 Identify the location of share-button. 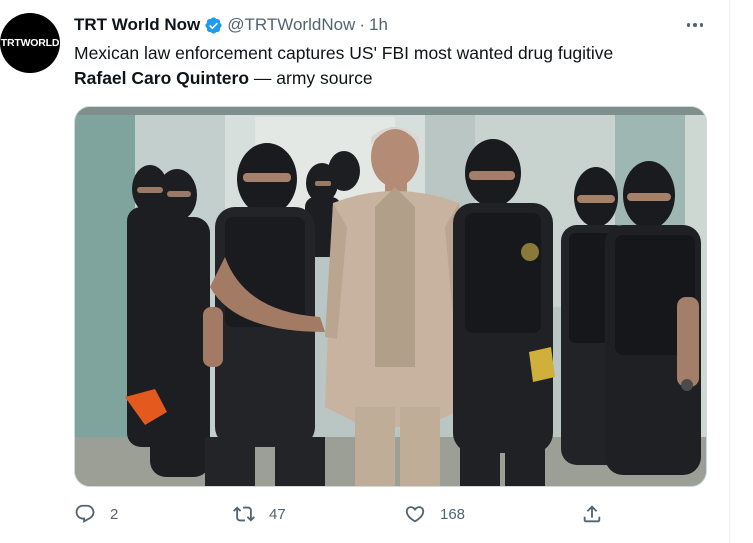
(592, 514).